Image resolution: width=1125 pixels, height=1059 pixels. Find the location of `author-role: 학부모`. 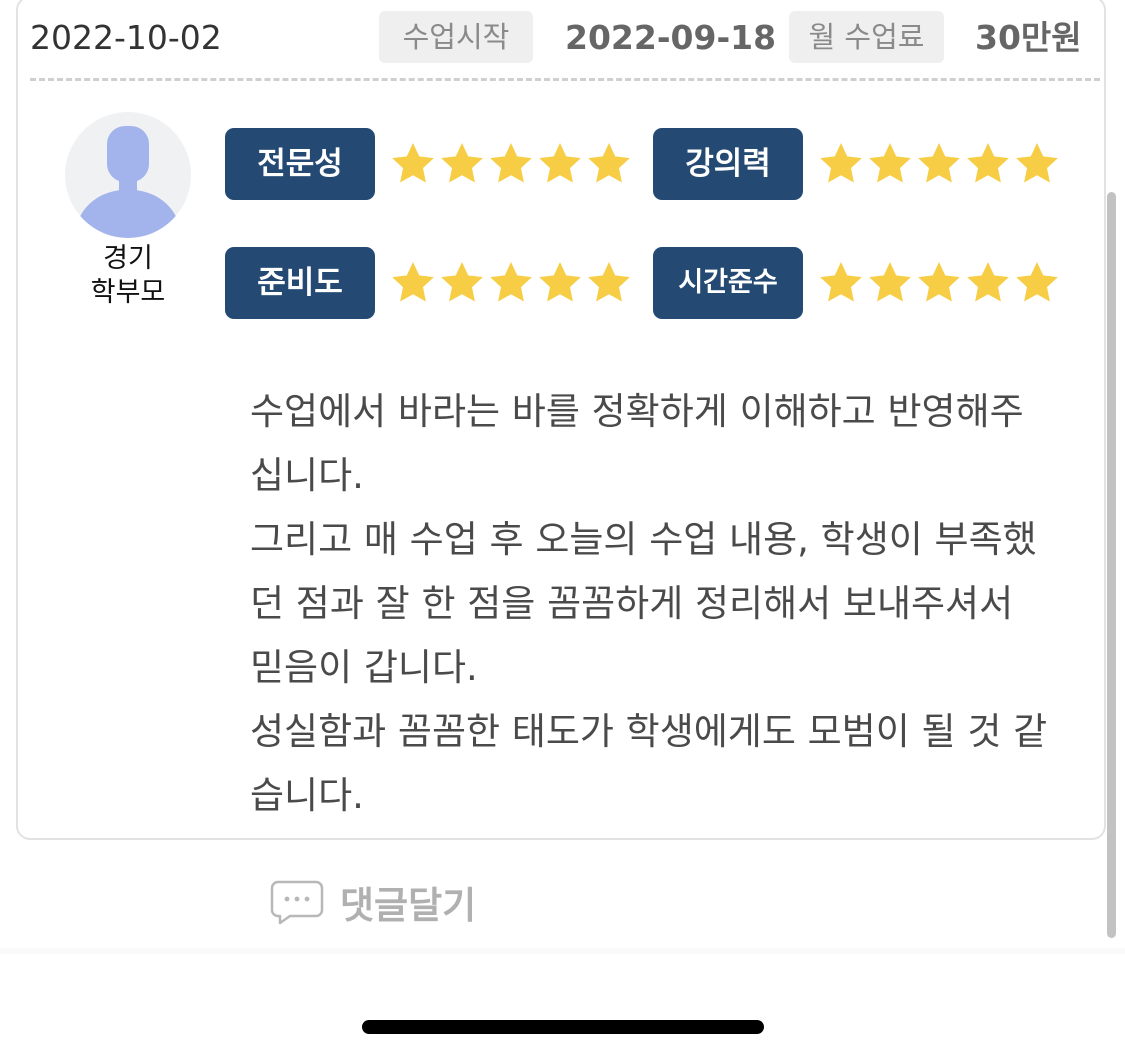

author-role: 학부모 is located at coordinates (128, 292).